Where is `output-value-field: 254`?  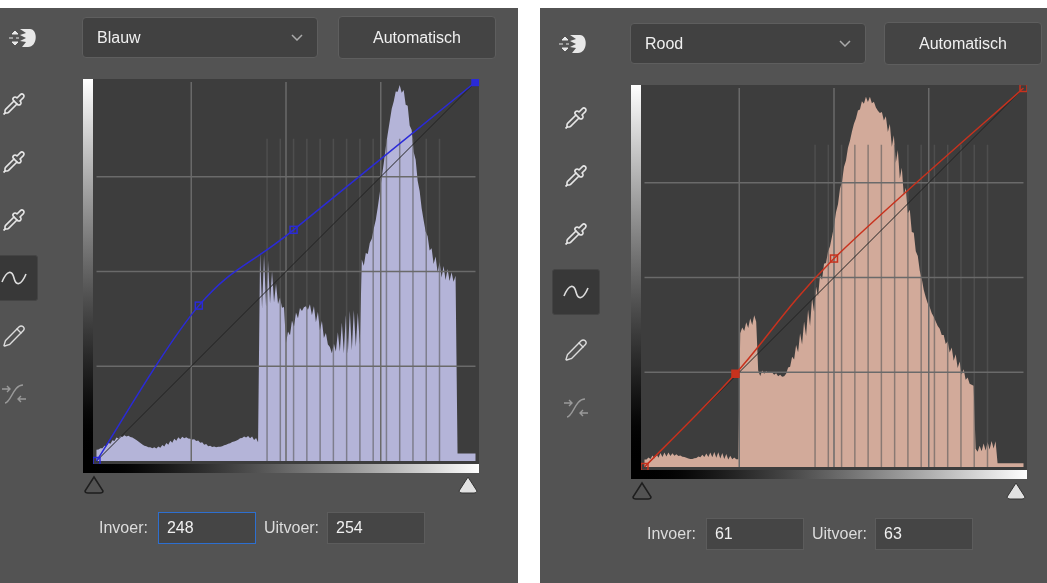
output-value-field: 254 is located at coordinates (376, 528).